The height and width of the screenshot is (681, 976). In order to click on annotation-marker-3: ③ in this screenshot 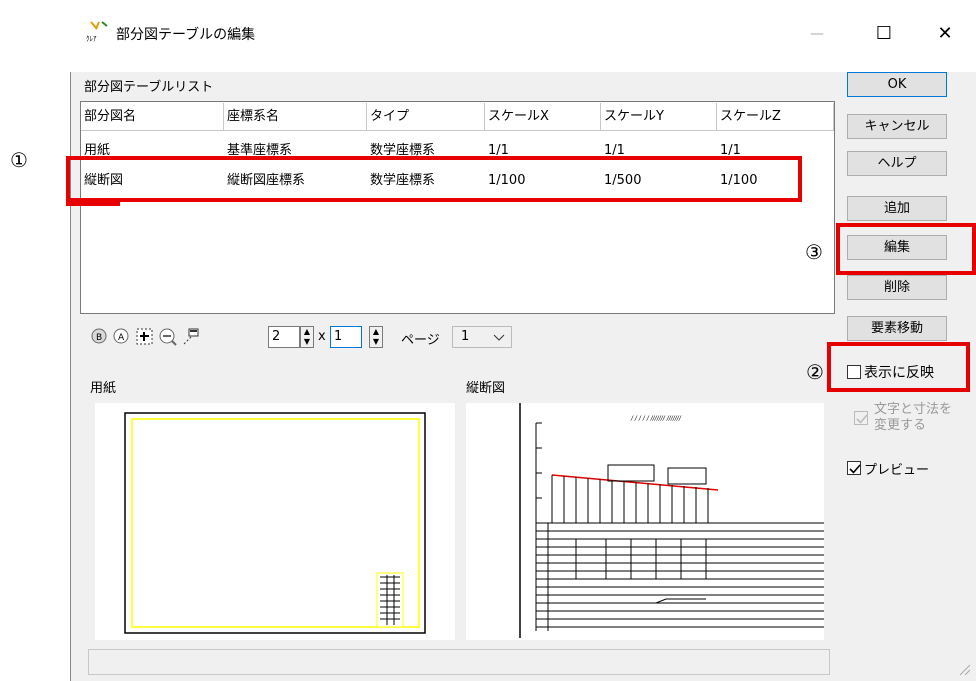, I will do `click(814, 252)`.